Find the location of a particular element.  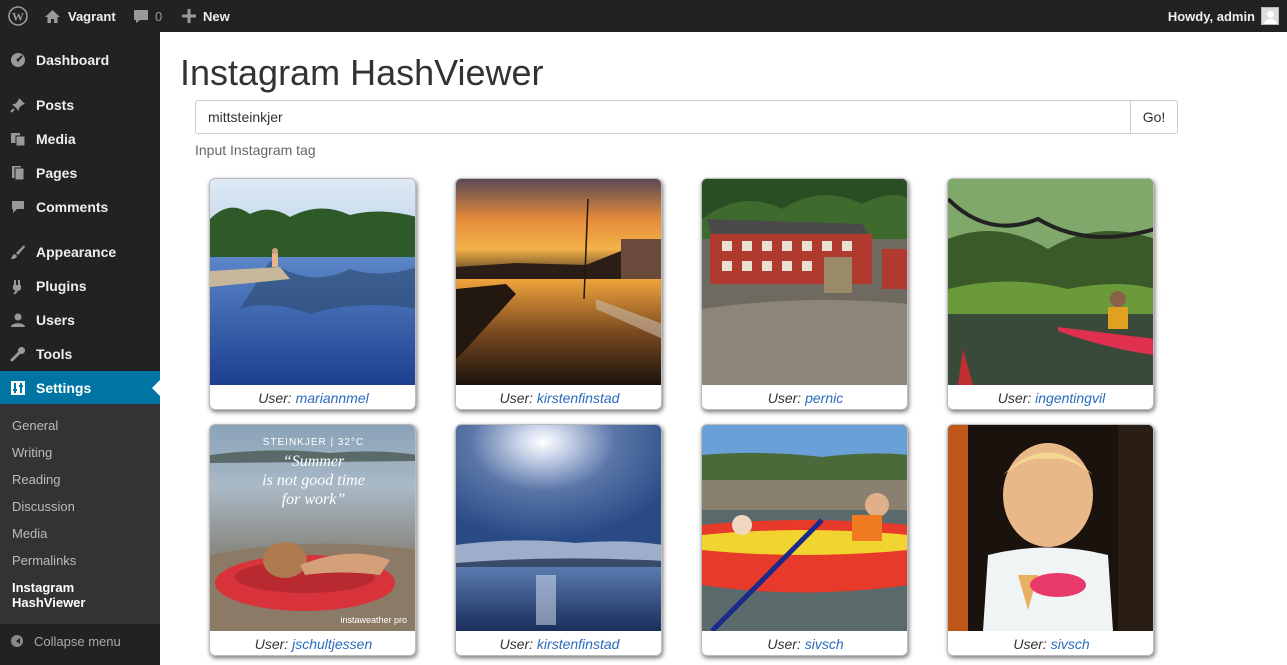

howdy-text: Howdy, admin is located at coordinates (1211, 16).